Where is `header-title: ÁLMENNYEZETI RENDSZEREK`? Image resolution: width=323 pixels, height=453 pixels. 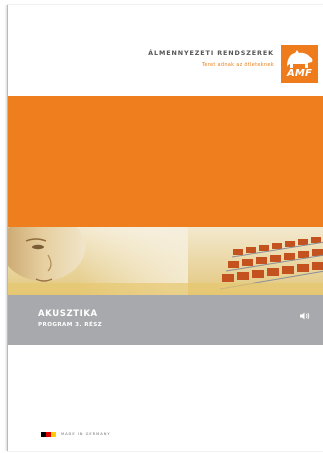
header-title: ÁLMENNYEZETI RENDSZEREK is located at coordinates (211, 53).